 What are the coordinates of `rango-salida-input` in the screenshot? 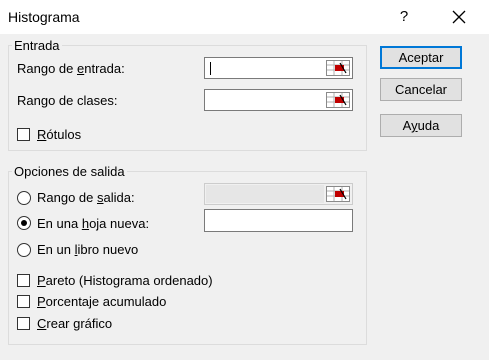 It's located at (278, 194).